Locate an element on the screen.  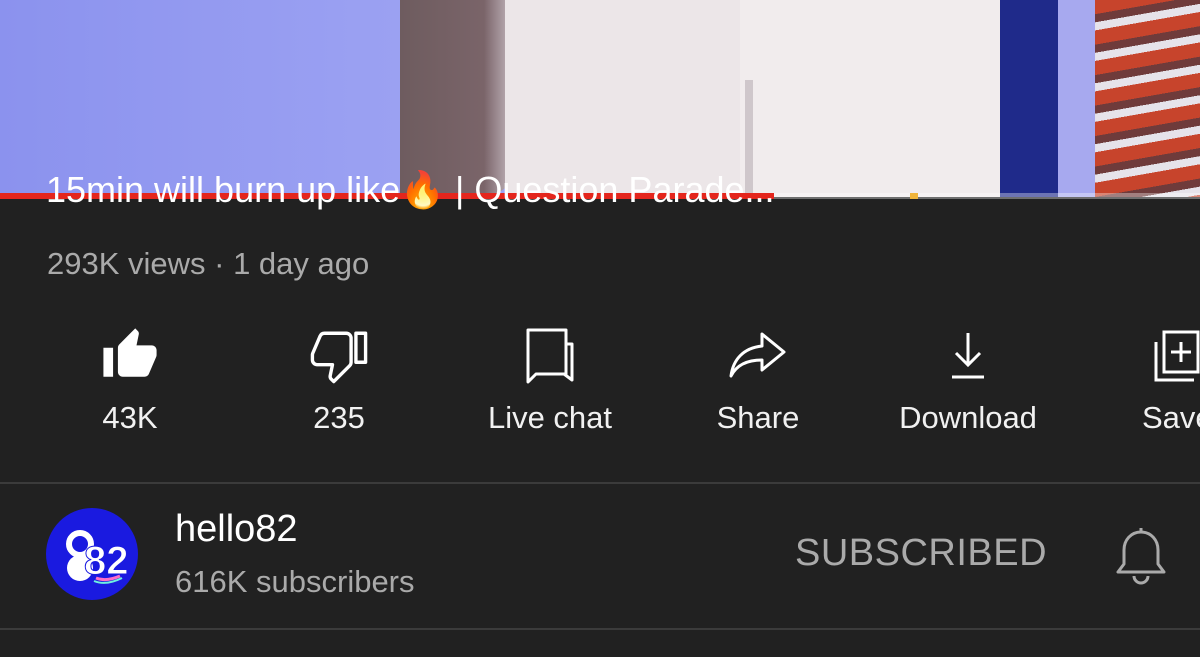
share-button: Share is located at coordinates (758, 378).